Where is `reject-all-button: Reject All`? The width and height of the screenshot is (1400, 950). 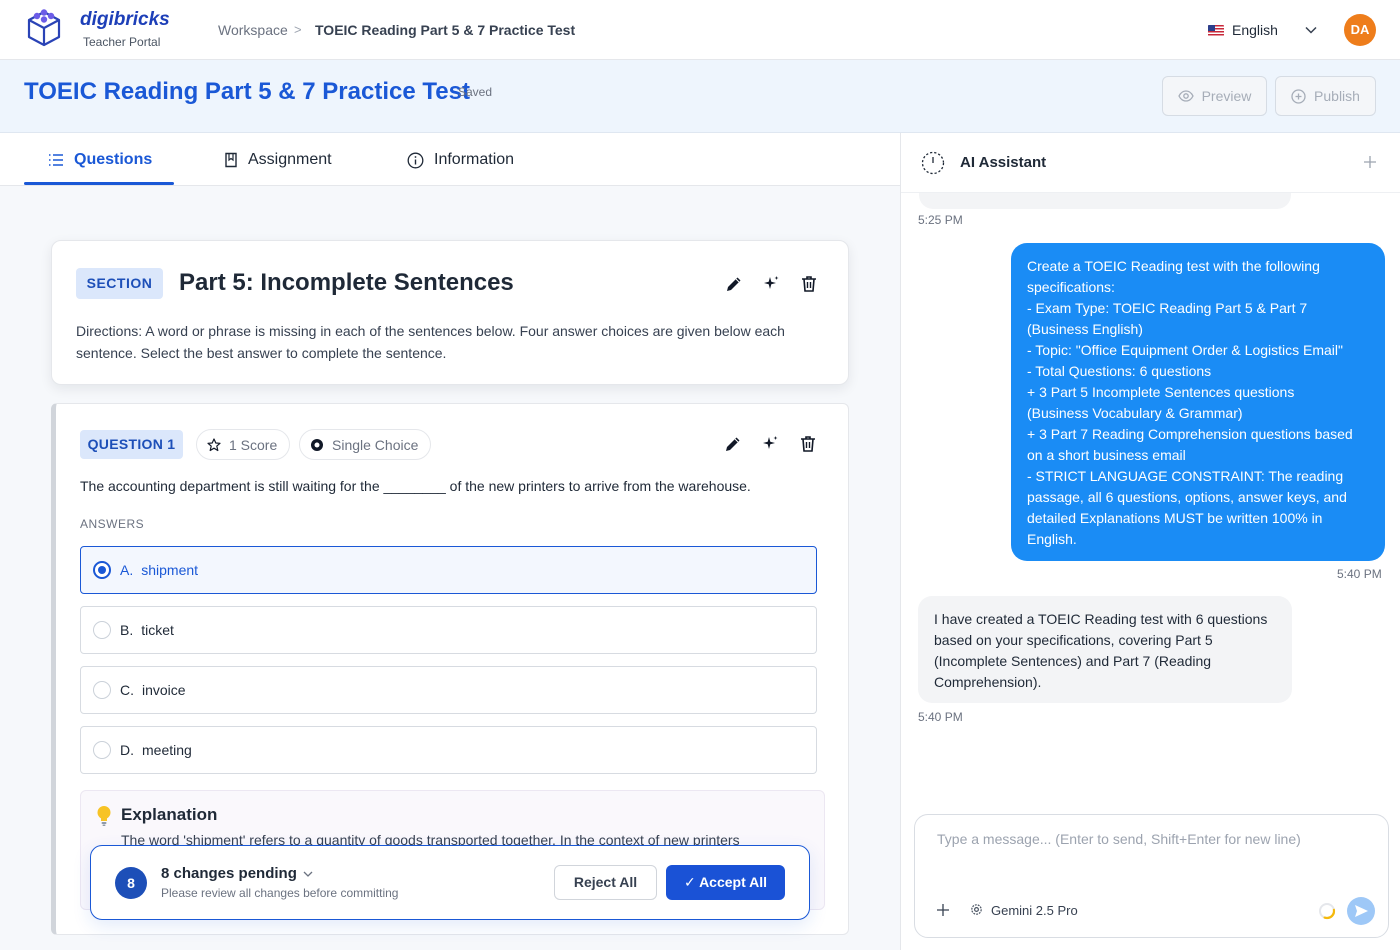 reject-all-button: Reject All is located at coordinates (605, 882).